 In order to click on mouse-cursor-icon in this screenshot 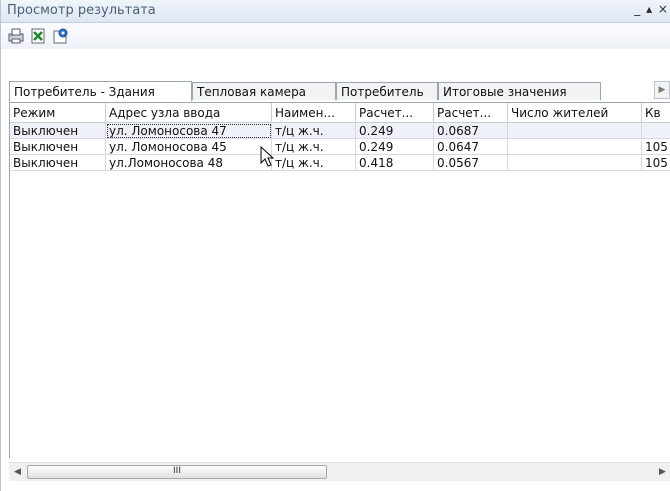, I will do `click(267, 156)`.